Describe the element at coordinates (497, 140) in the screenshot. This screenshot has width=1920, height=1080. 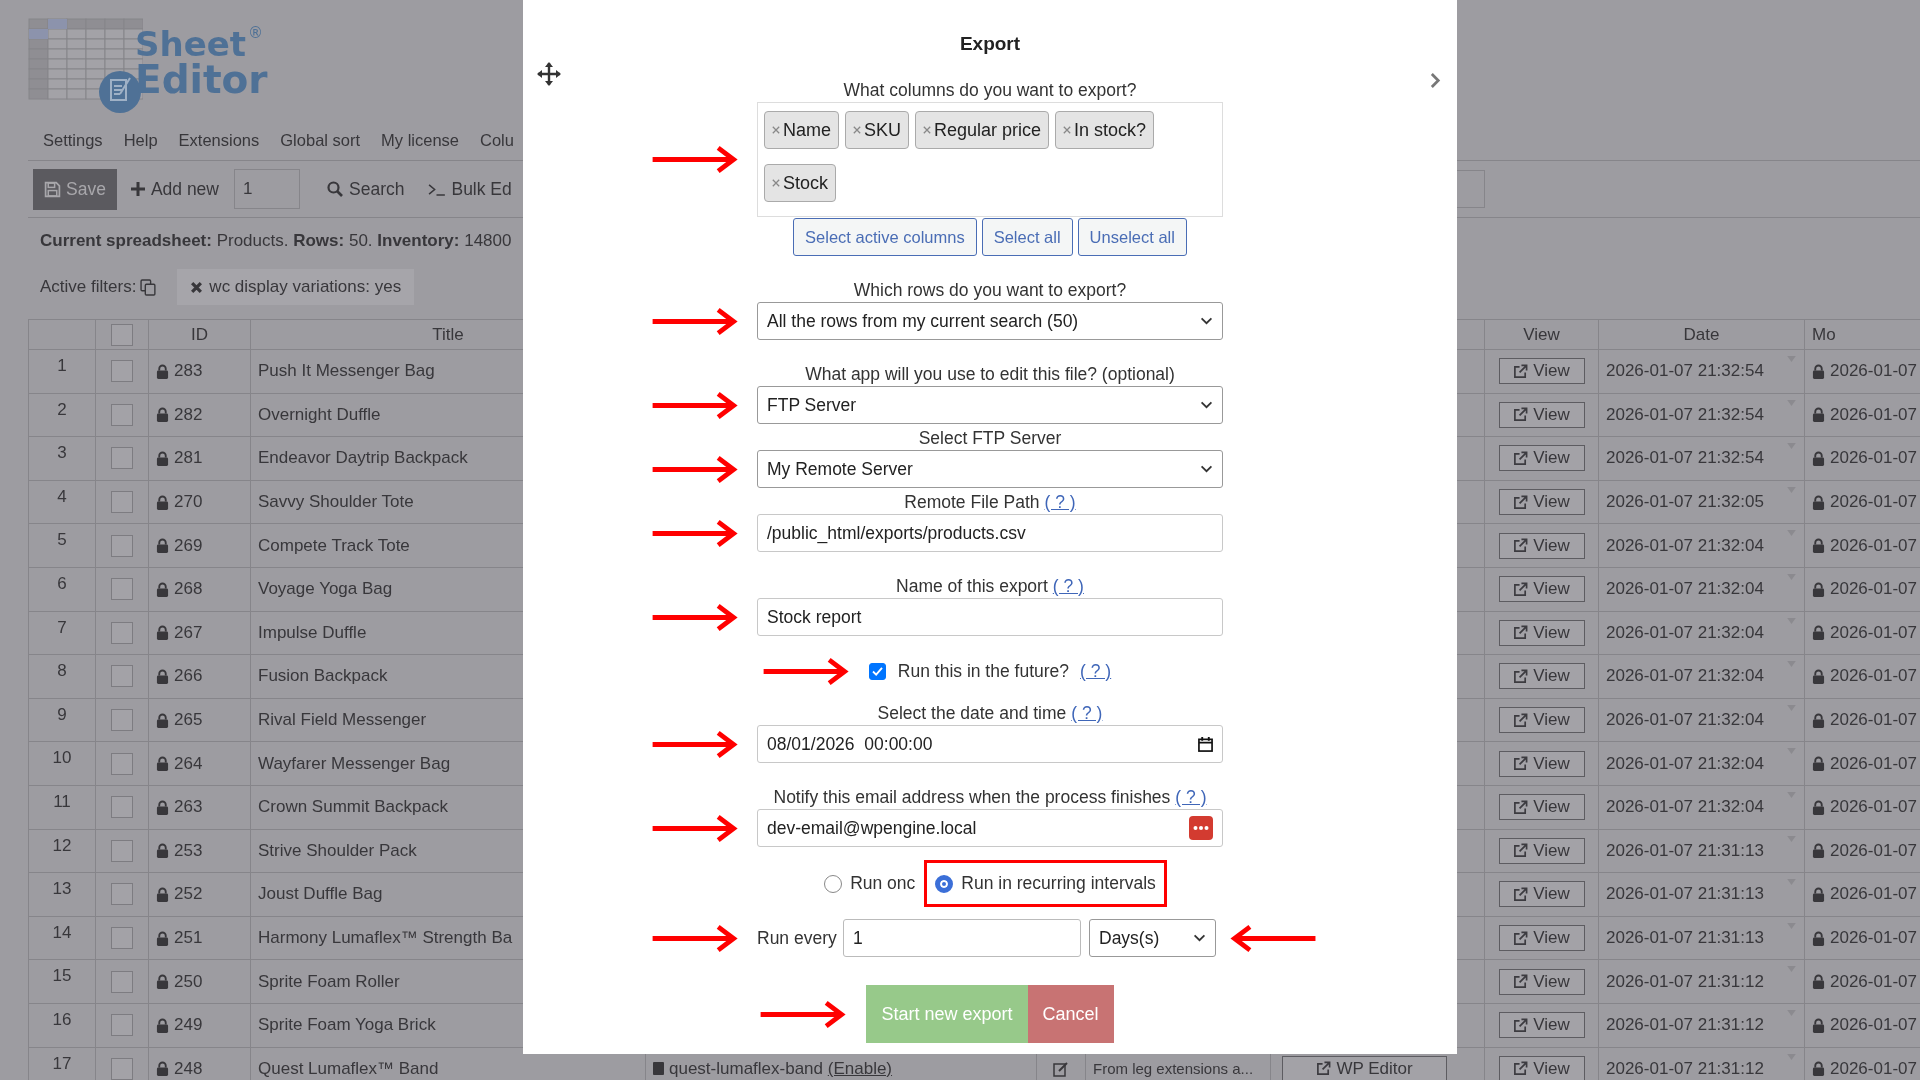
I see `menu-item: Colu` at that location.